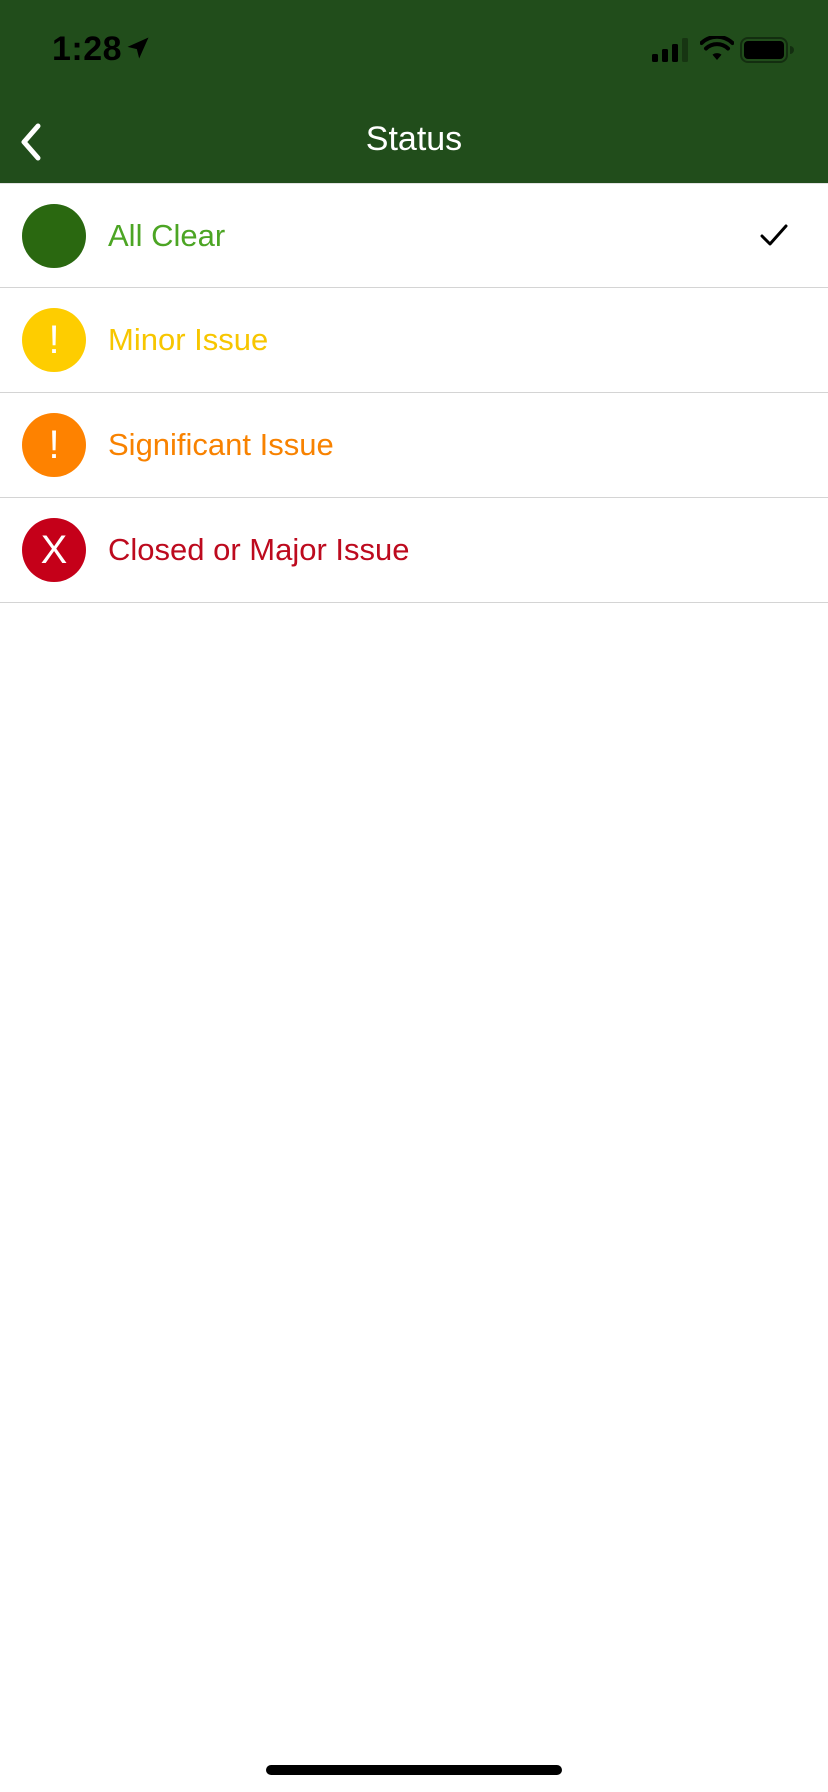 The height and width of the screenshot is (1792, 828). What do you see at coordinates (414, 340) in the screenshot?
I see `status-option-minor-issue: ! Minor Issue` at bounding box center [414, 340].